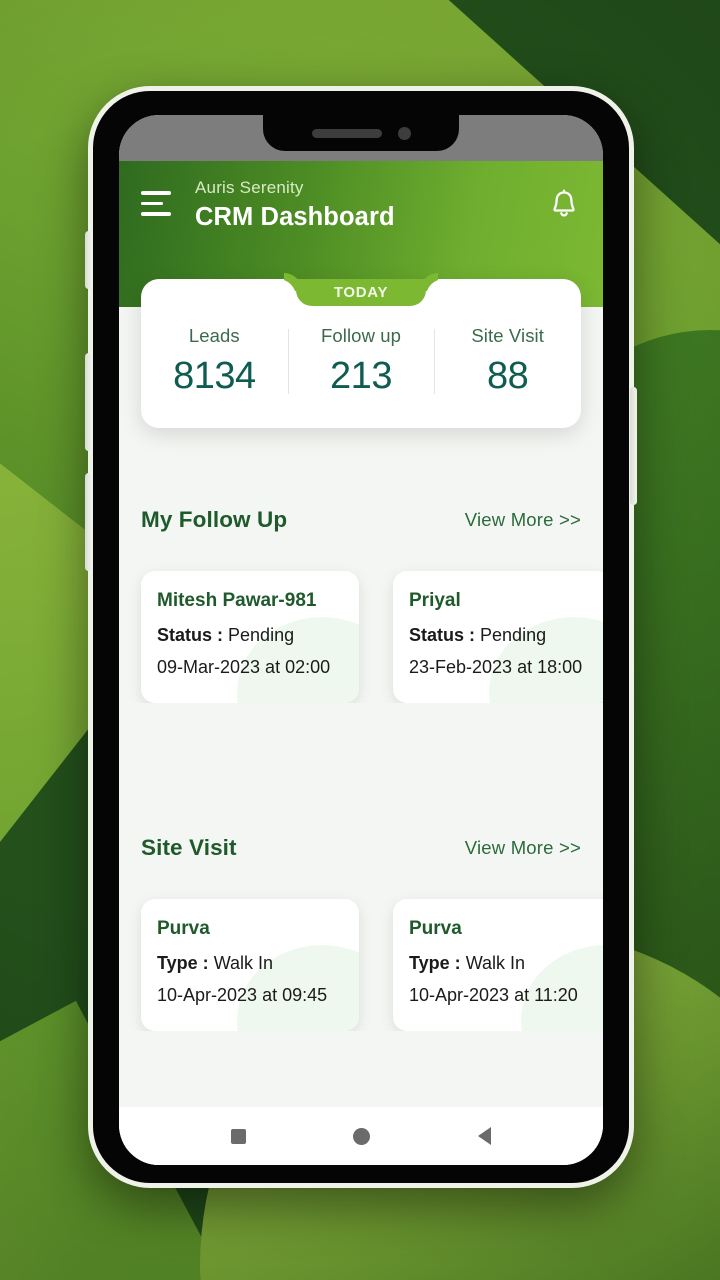 The height and width of the screenshot is (1280, 720). I want to click on stat-value: 213, so click(361, 376).